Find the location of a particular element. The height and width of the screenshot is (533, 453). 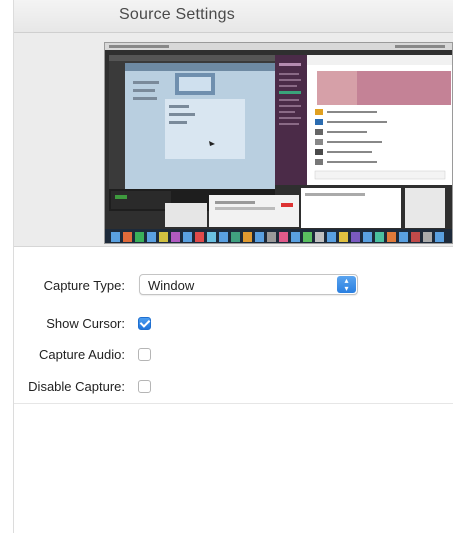

capture-type-row: Capture Type: is located at coordinates (65, 285).